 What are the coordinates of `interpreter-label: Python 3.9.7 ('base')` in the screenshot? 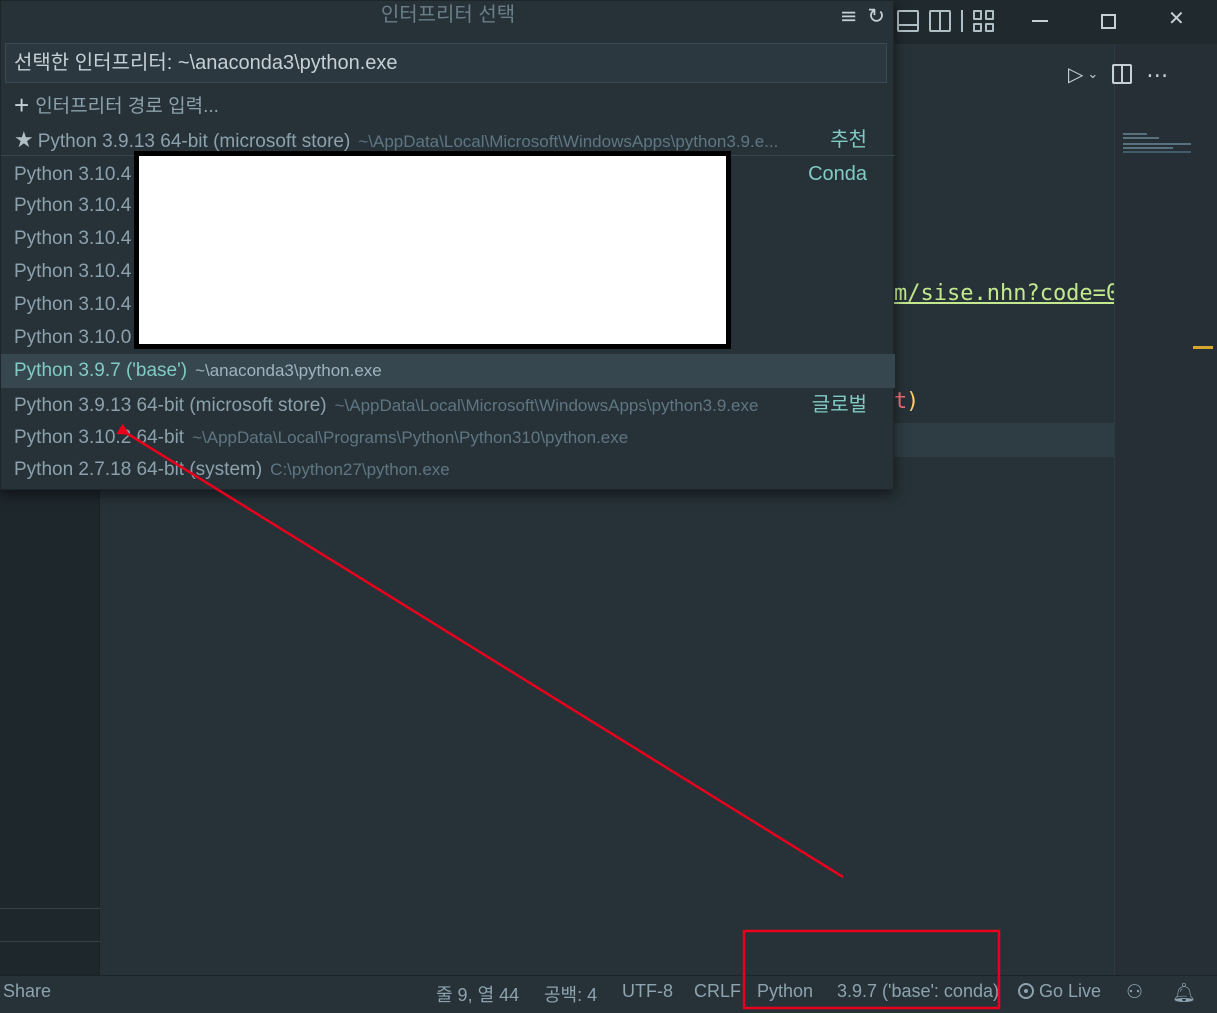 It's located at (101, 370).